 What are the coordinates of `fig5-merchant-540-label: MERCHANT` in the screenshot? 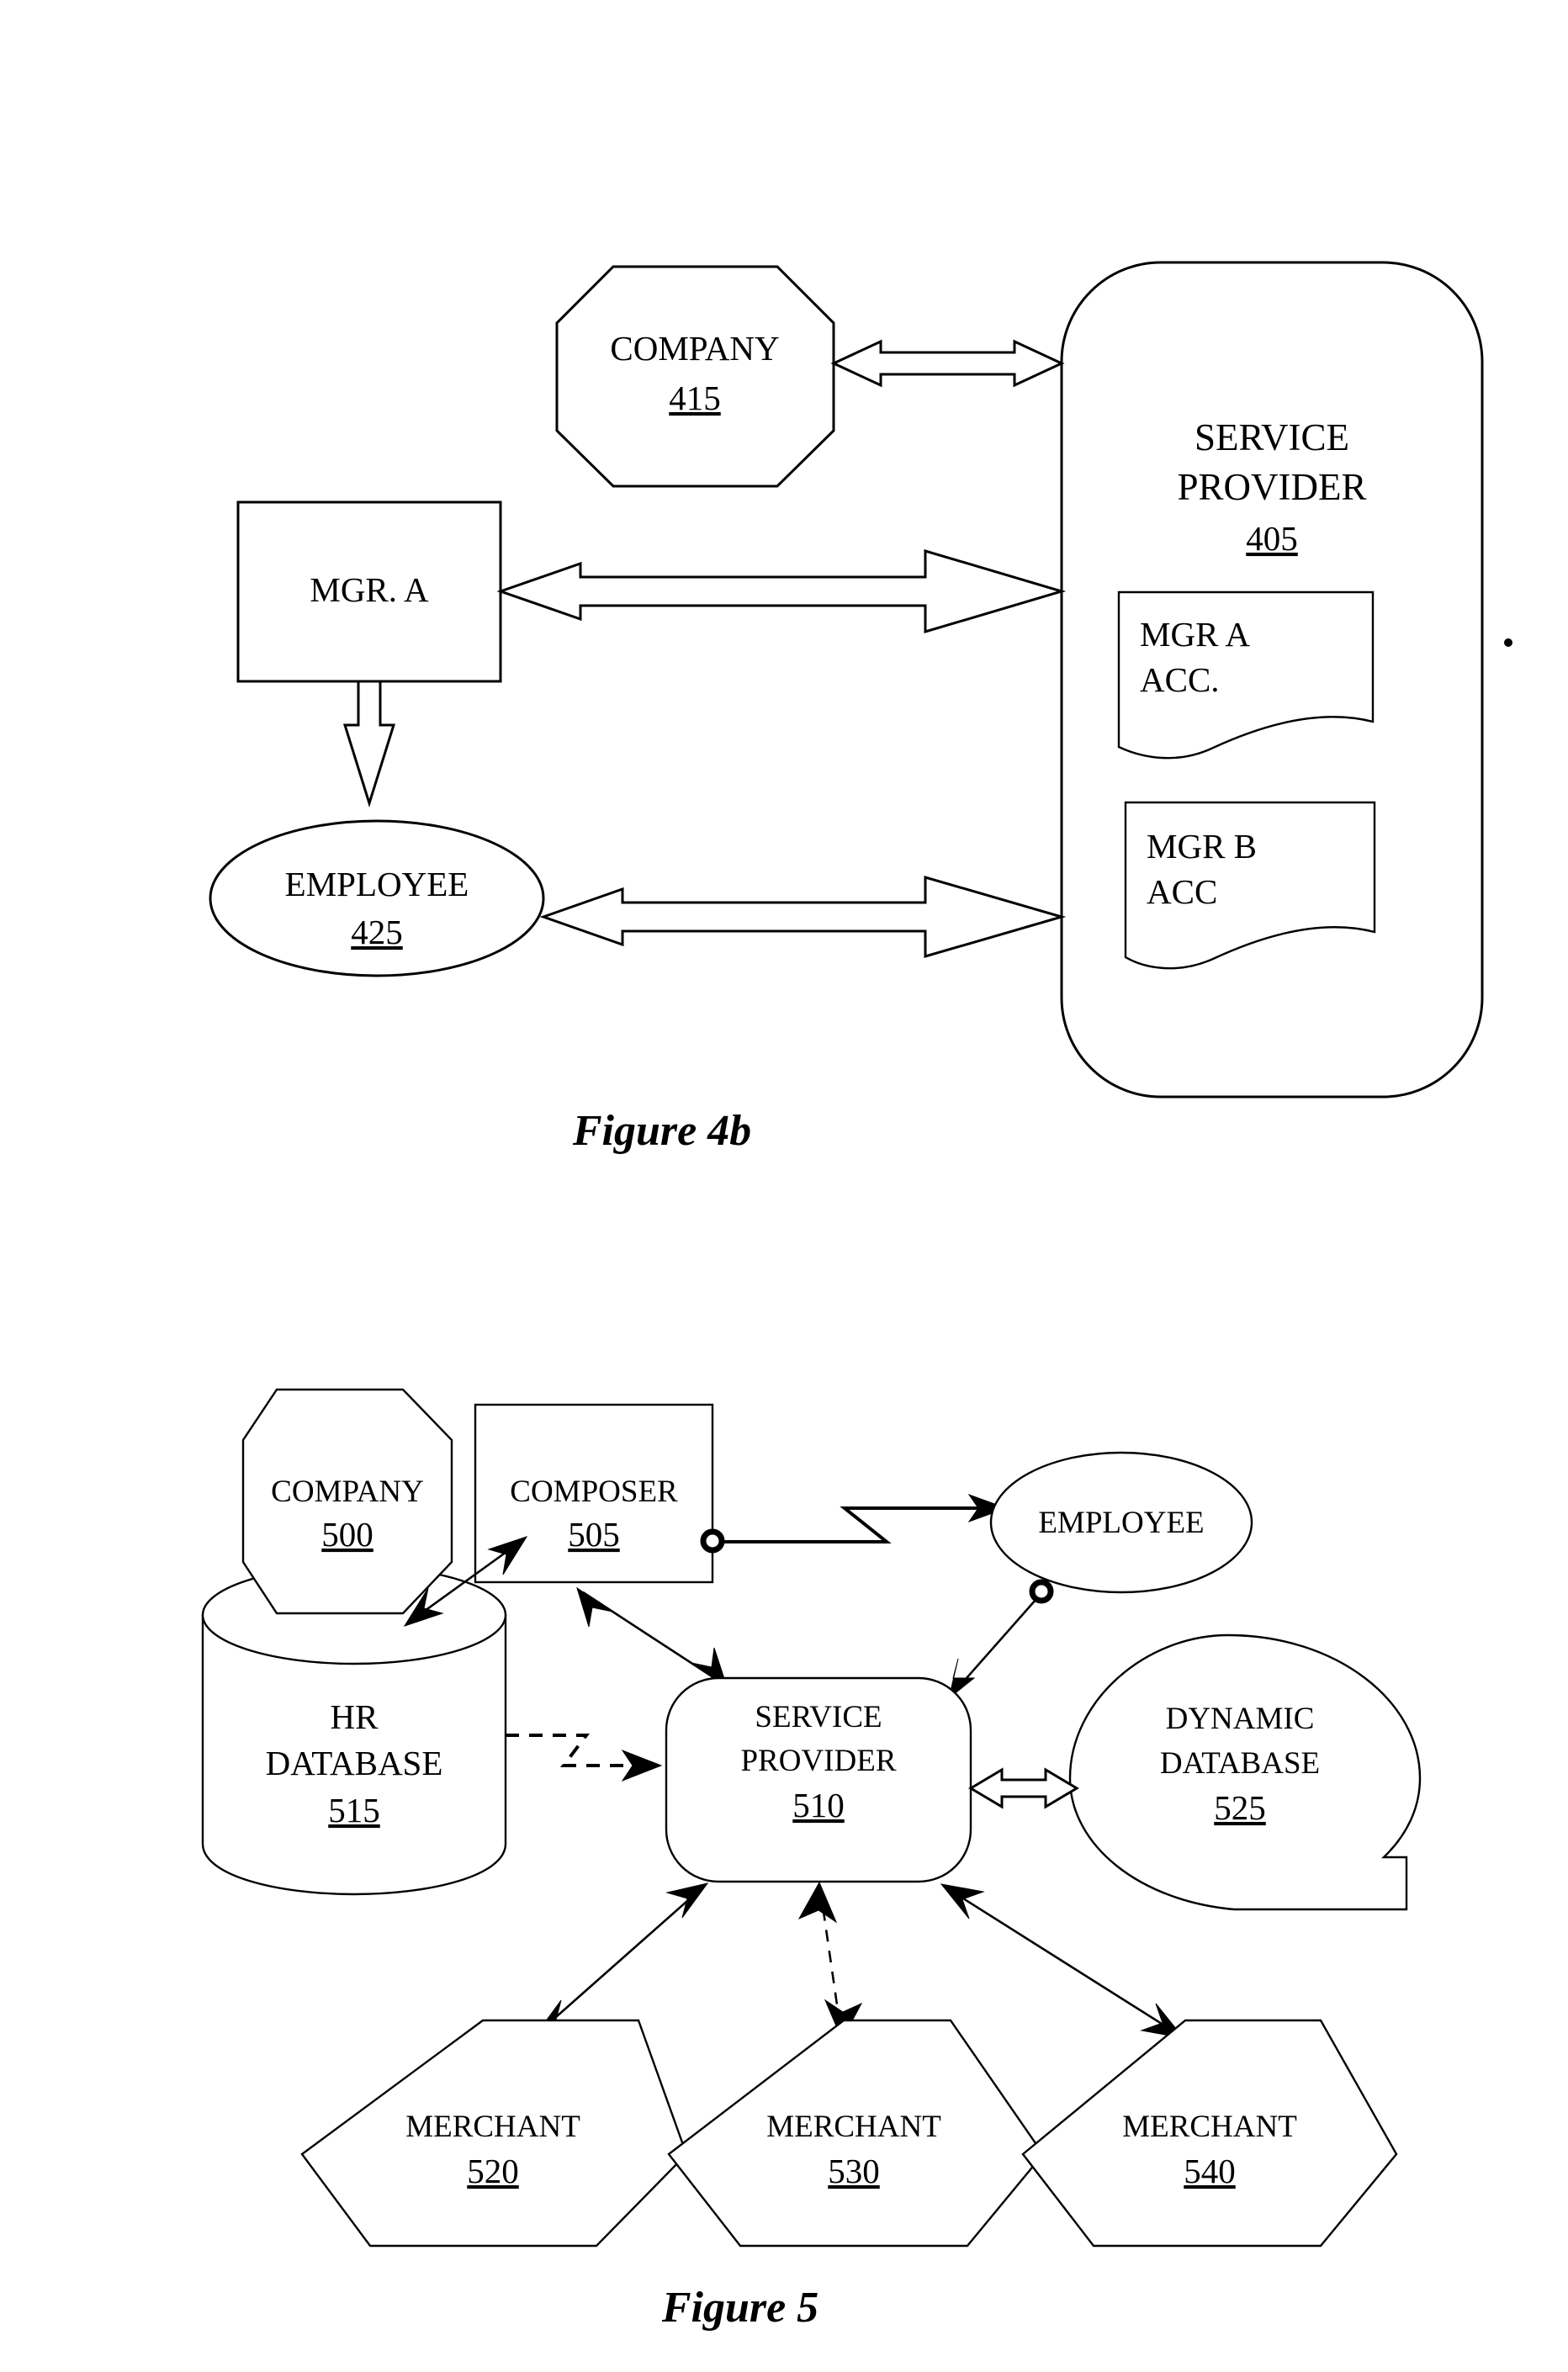 It's located at (1209, 2127).